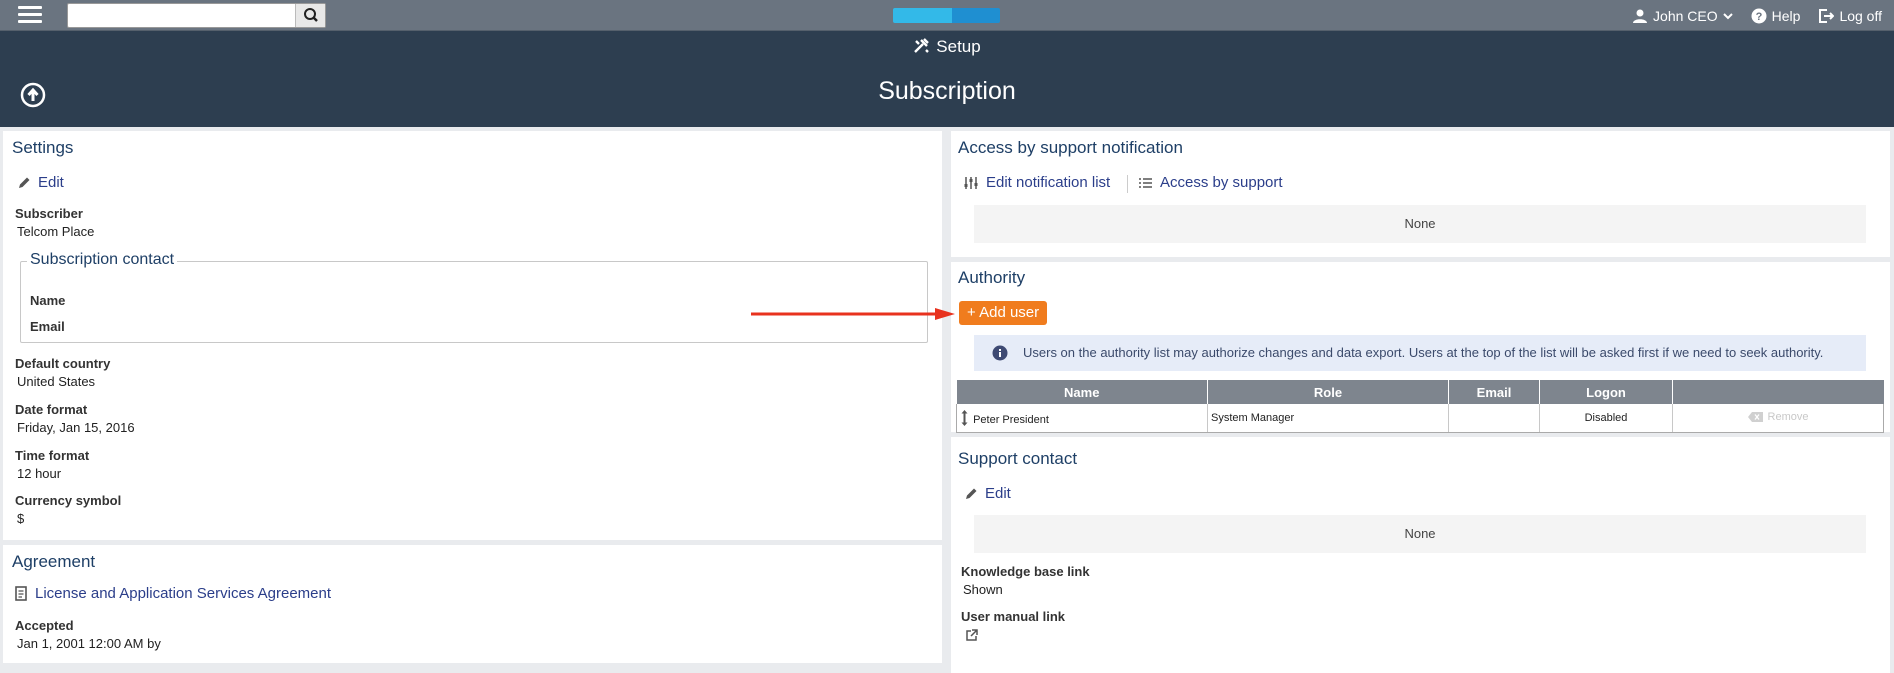 This screenshot has width=1894, height=673. Describe the element at coordinates (68, 500) in the screenshot. I see `currency-label: Currency symbol` at that location.